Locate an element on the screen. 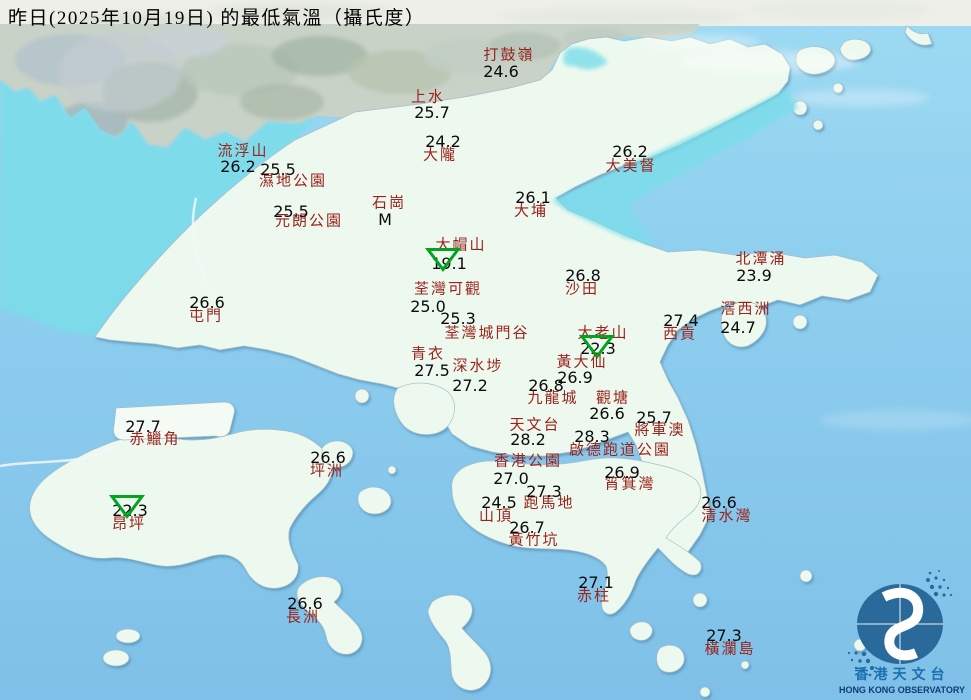 This screenshot has width=971, height=700. hko-logo-emblem is located at coordinates (900, 624).